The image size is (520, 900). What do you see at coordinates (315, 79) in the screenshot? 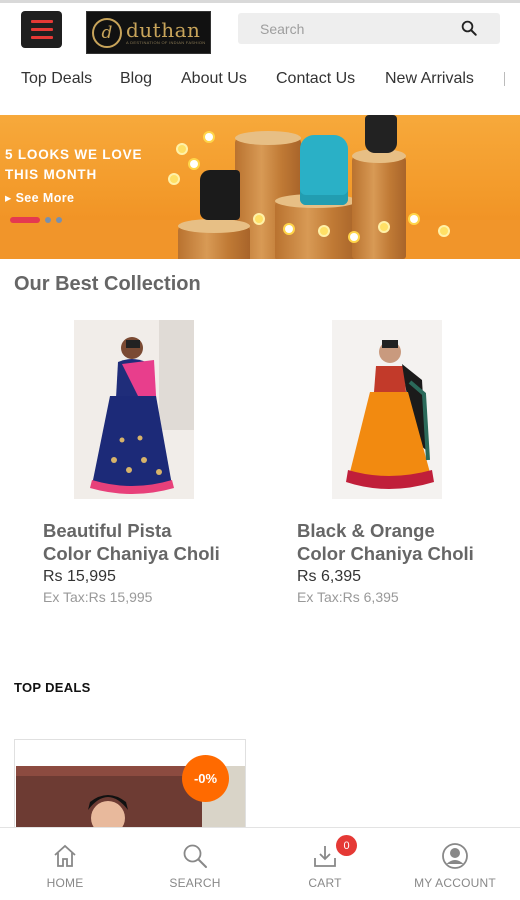
I see `nav-item-contact-us: Contact Us` at bounding box center [315, 79].